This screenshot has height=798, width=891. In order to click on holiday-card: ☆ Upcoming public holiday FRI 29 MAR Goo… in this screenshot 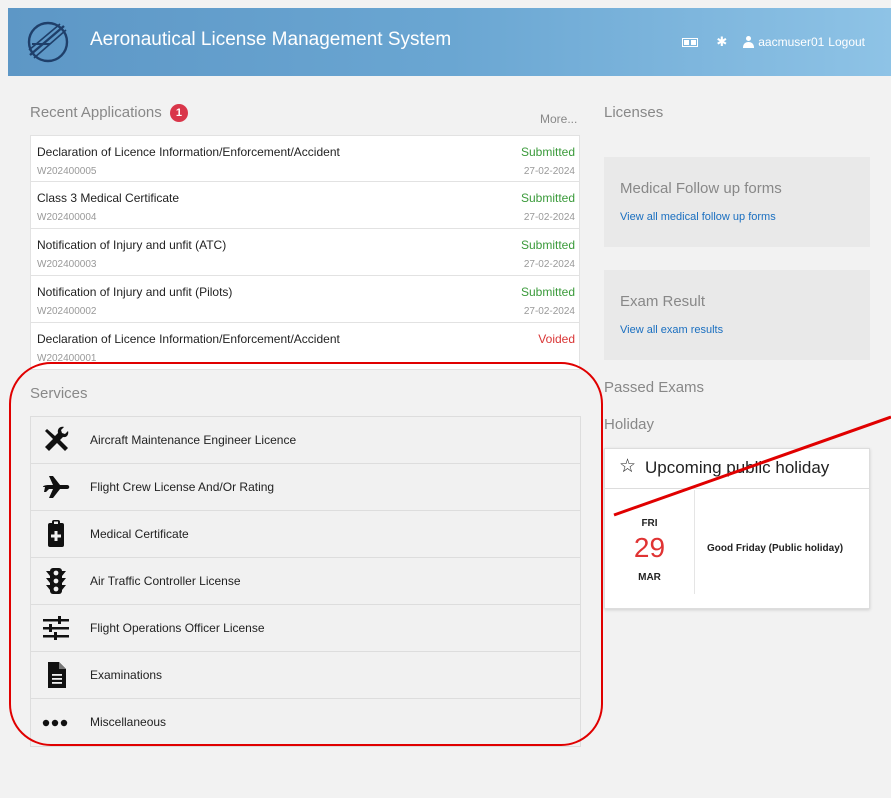, I will do `click(737, 528)`.